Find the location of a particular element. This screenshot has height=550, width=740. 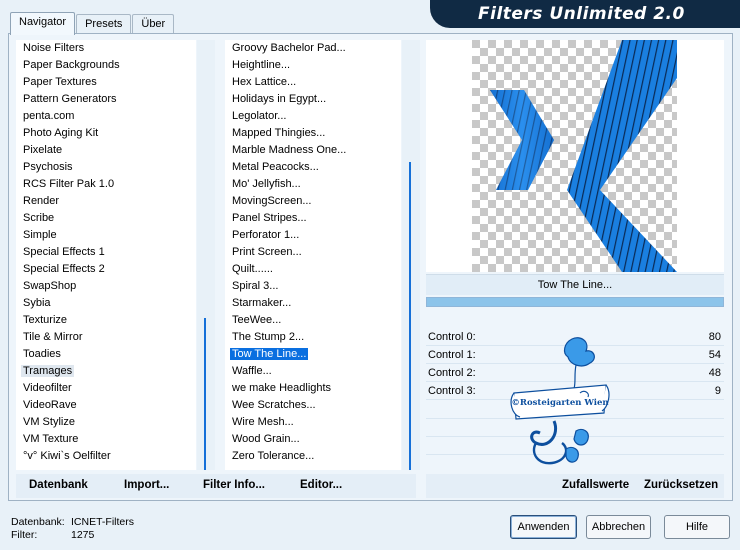

category-item: Render is located at coordinates (106, 201).